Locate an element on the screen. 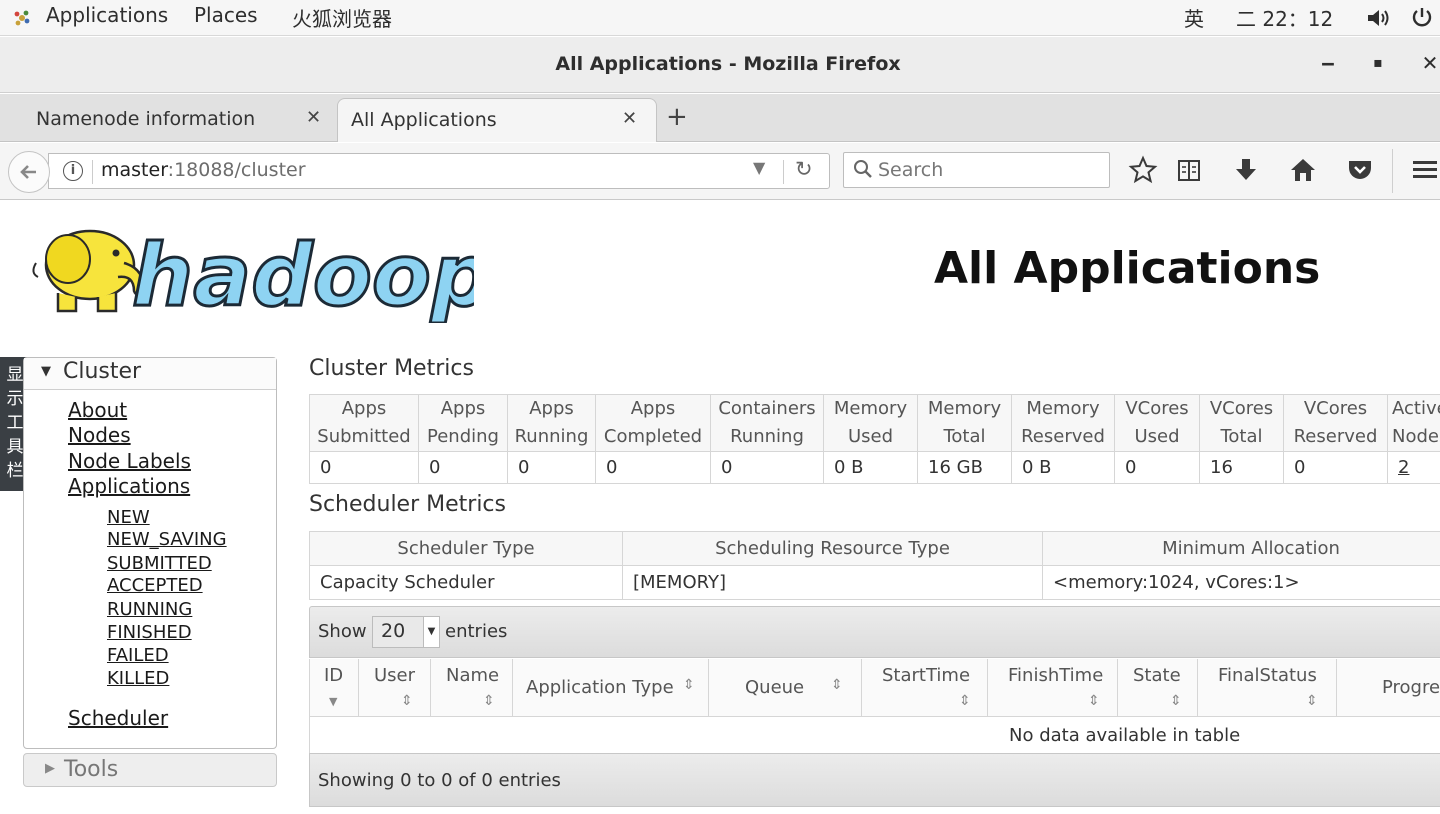  reading-list-icon is located at coordinates (1189, 170).